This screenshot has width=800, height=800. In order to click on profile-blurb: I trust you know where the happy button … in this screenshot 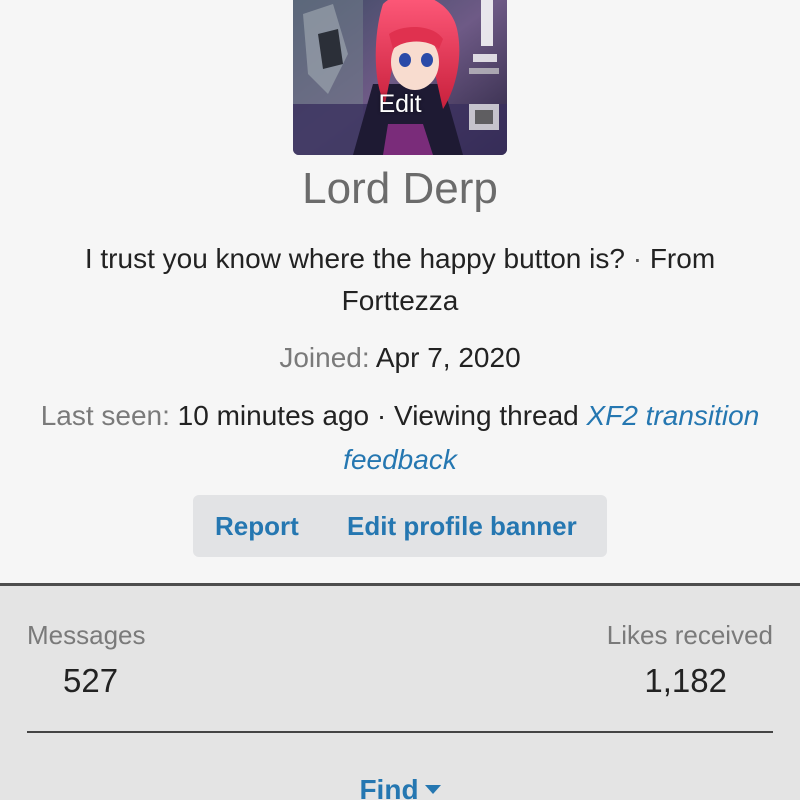, I will do `click(400, 280)`.